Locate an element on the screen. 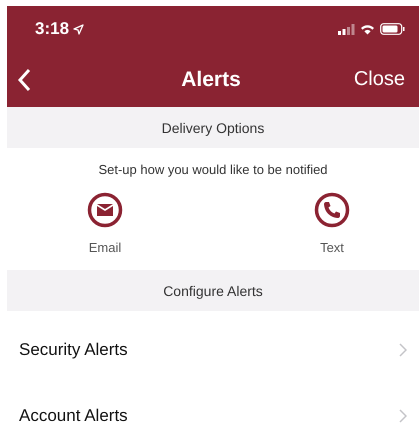  signal-icon is located at coordinates (346, 29).